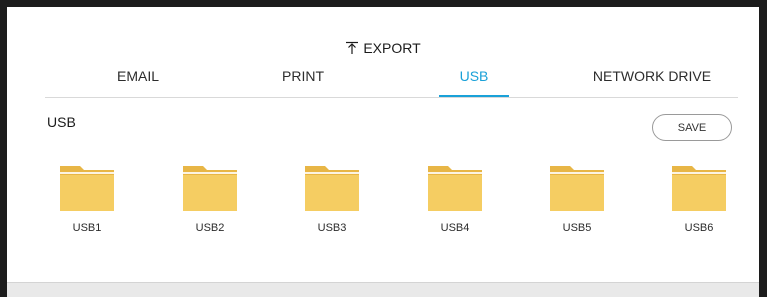 The width and height of the screenshot is (767, 297). I want to click on tabs-divider, so click(391, 97).